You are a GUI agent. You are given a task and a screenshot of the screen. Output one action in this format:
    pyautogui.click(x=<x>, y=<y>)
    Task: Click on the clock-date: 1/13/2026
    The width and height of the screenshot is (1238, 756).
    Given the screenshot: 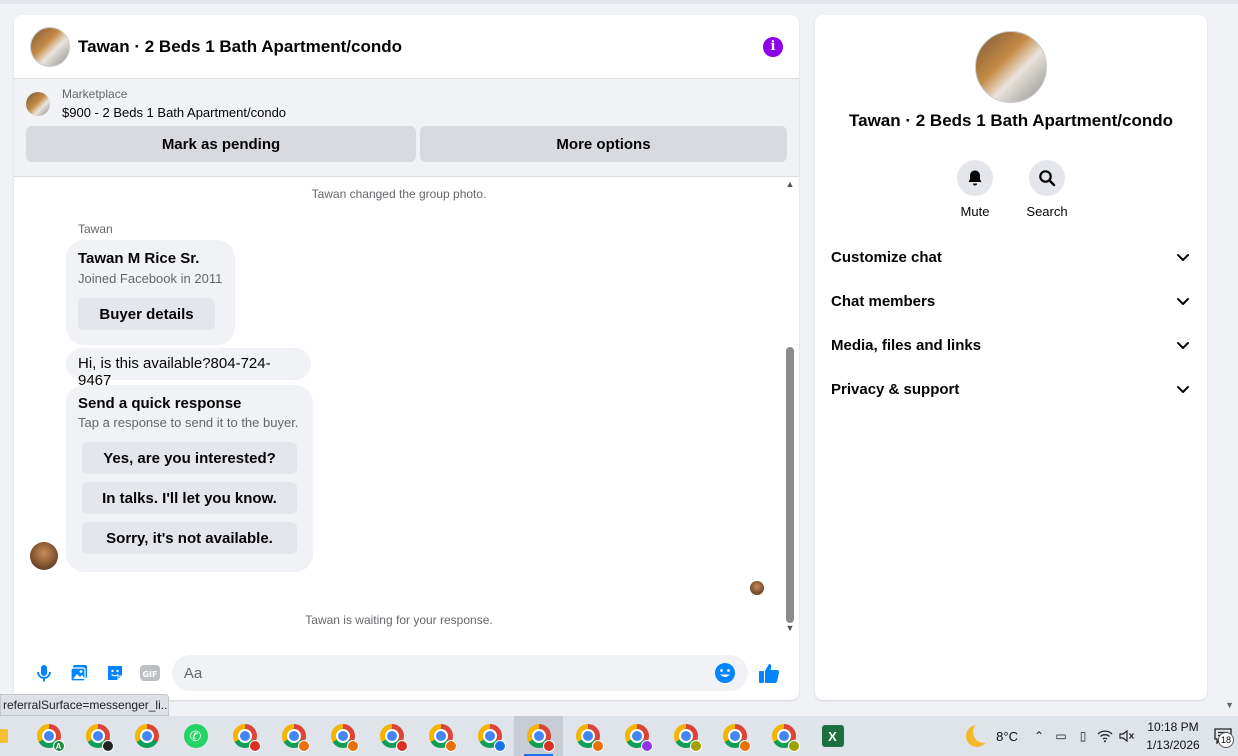 What is the action you would take?
    pyautogui.click(x=1173, y=745)
    